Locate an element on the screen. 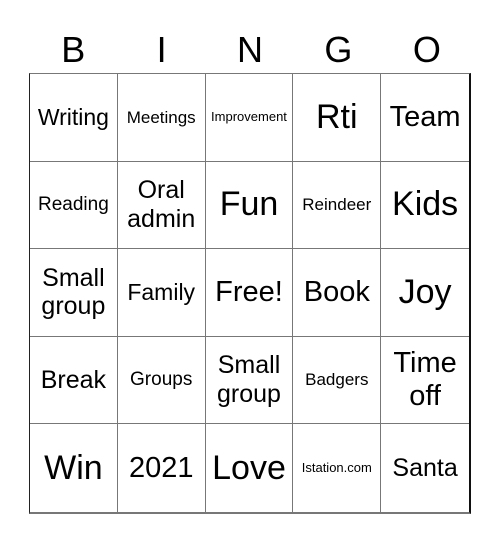 The height and width of the screenshot is (544, 500). bingo-cell: Reading is located at coordinates (74, 205).